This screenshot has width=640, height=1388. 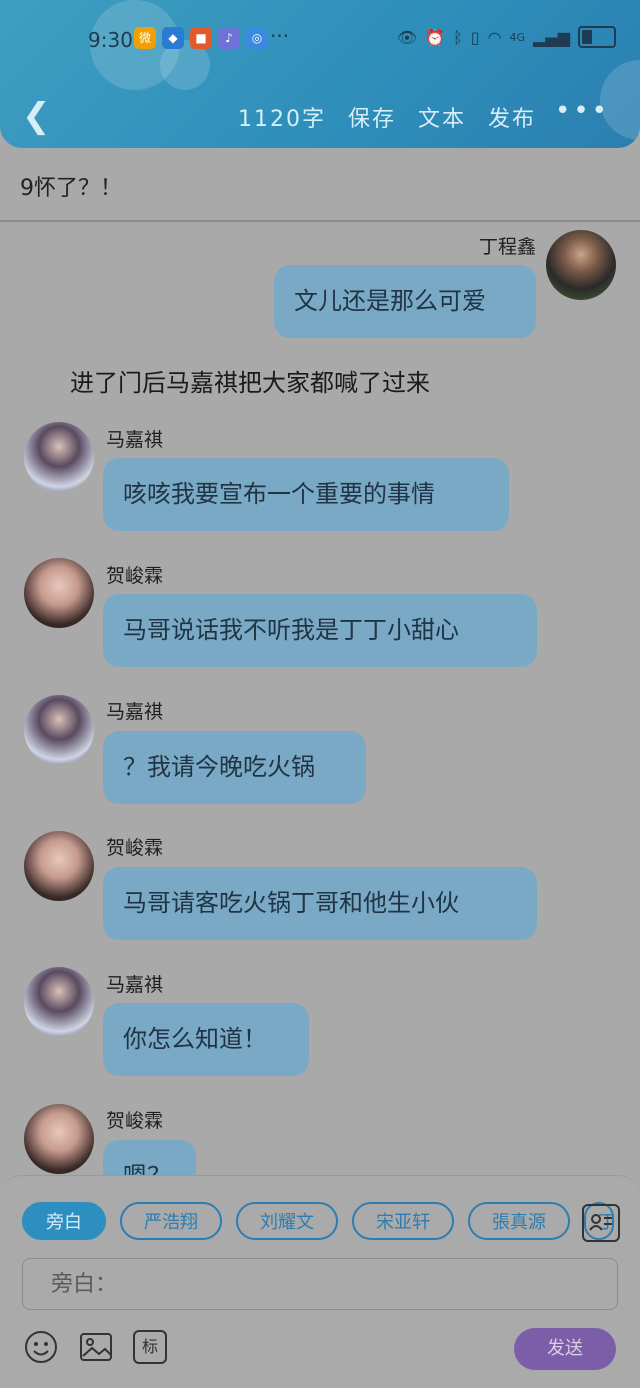 I want to click on network-label: 4G, so click(x=517, y=37).